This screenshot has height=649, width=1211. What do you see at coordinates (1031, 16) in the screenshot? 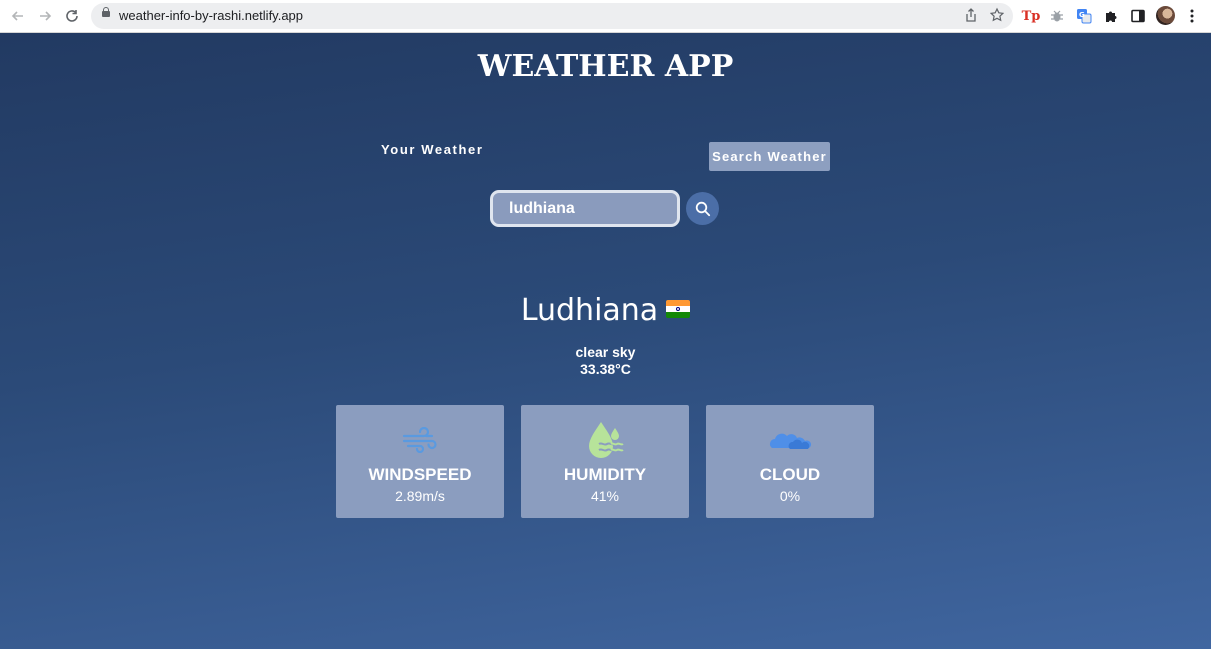
I see `tp-extension-icon: Tp` at bounding box center [1031, 16].